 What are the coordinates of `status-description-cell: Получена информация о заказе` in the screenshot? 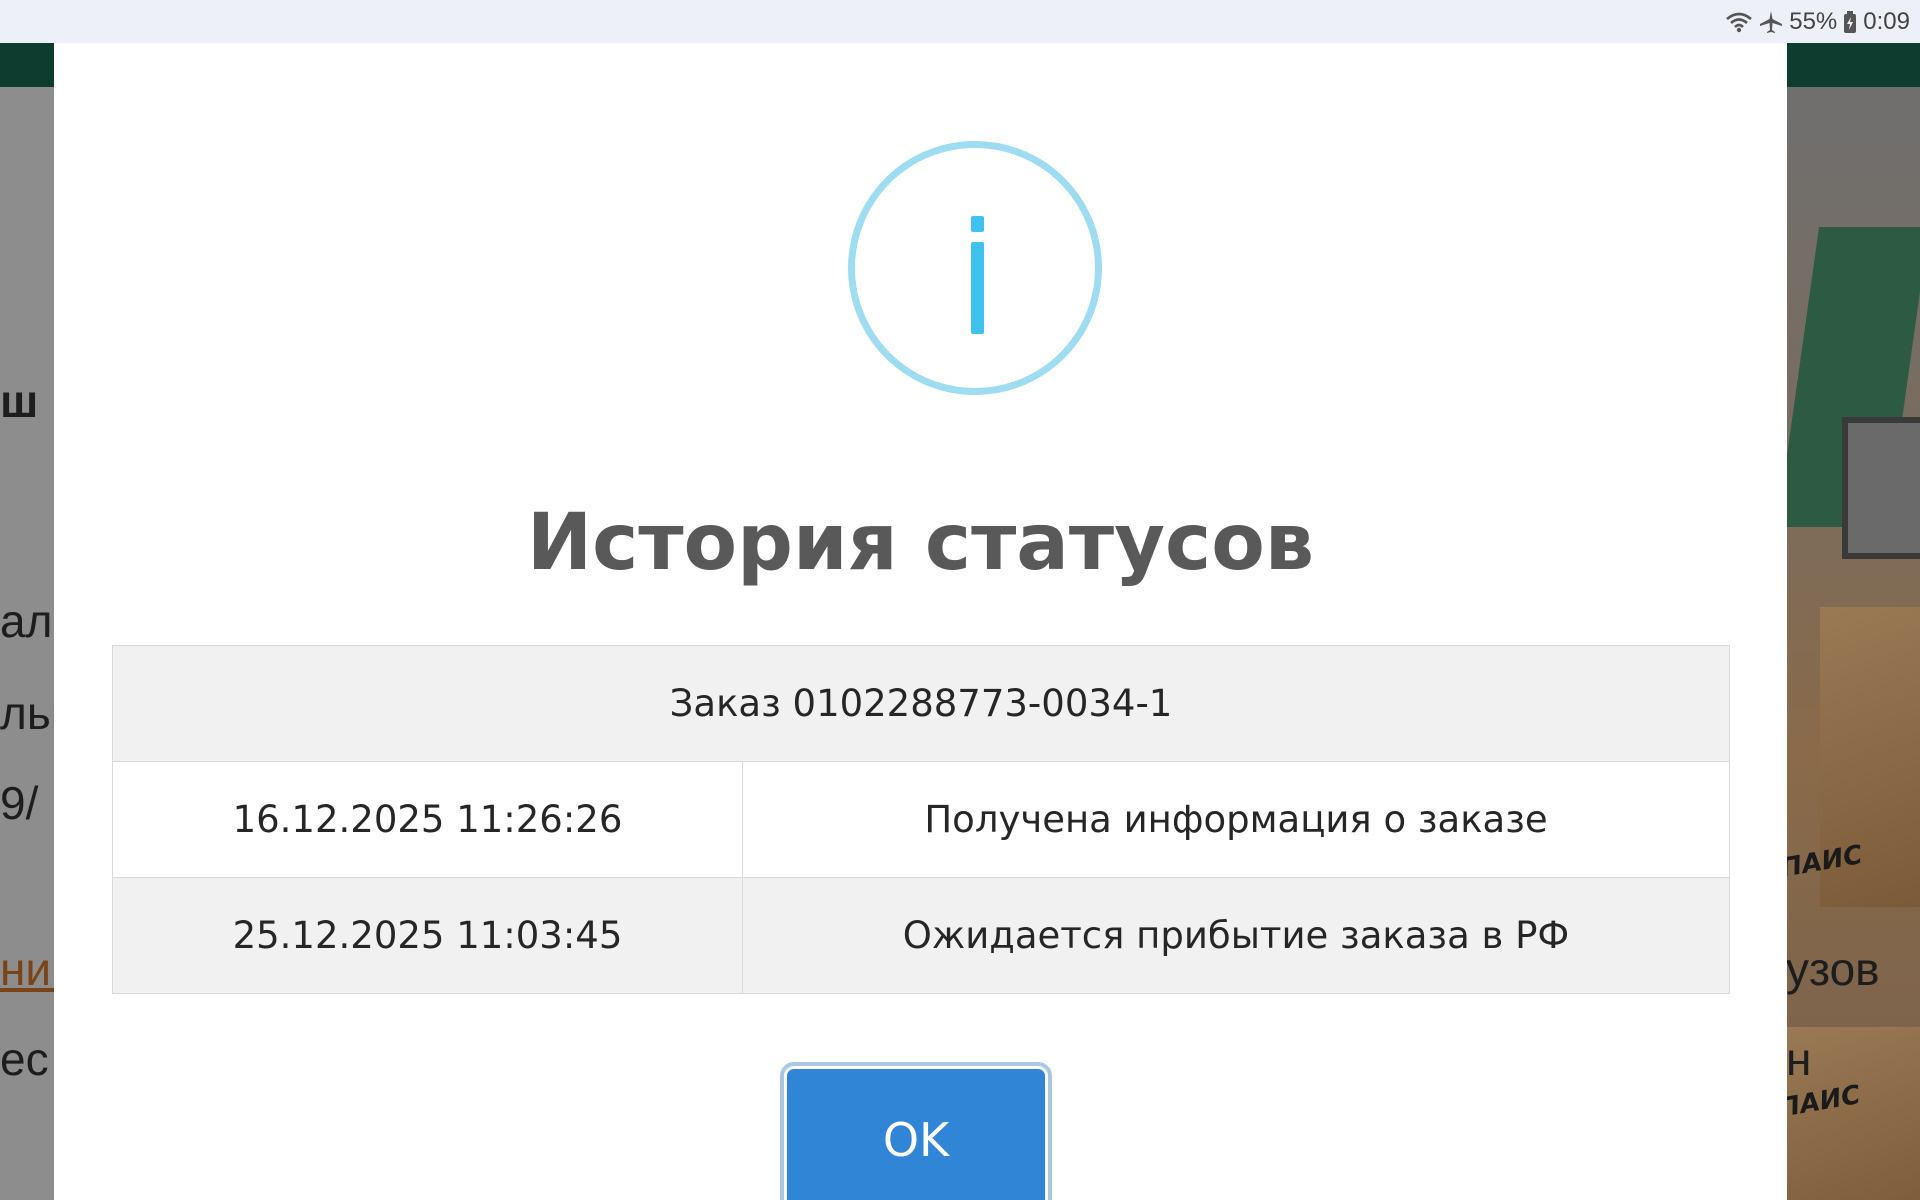 It's located at (1236, 819).